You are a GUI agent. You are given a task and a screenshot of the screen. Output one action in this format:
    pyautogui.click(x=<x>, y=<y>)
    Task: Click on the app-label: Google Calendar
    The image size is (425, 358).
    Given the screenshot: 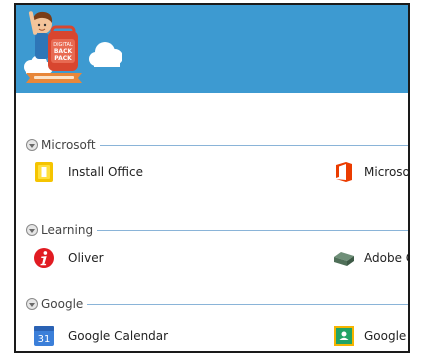 What is the action you would take?
    pyautogui.click(x=118, y=336)
    